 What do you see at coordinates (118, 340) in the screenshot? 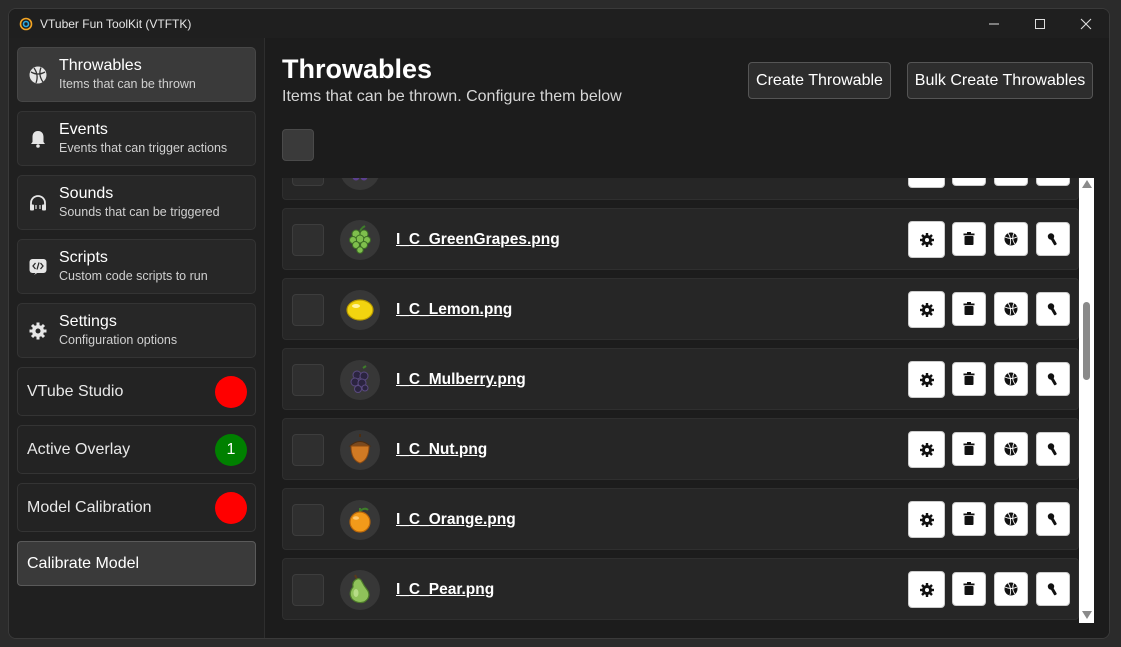
I see `sidebar-item-subtitle: Configuration options` at bounding box center [118, 340].